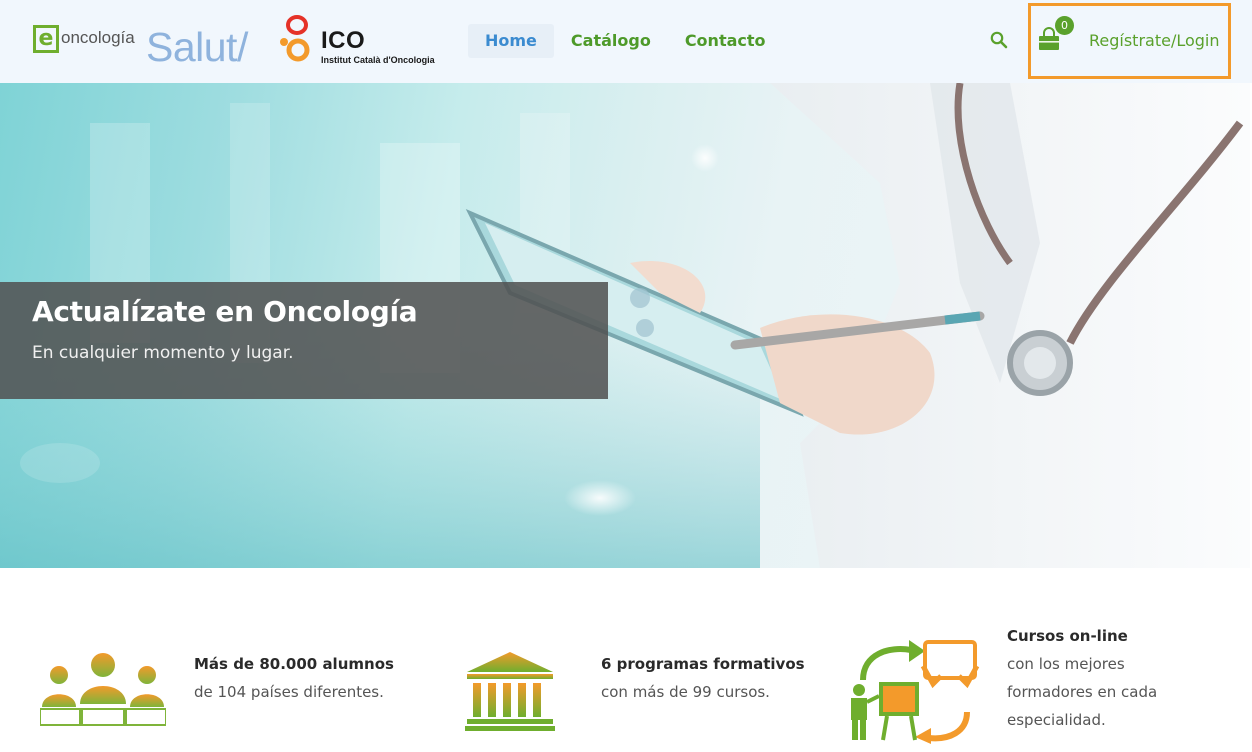  Describe the element at coordinates (510, 691) in the screenshot. I see `institution-icon` at that location.